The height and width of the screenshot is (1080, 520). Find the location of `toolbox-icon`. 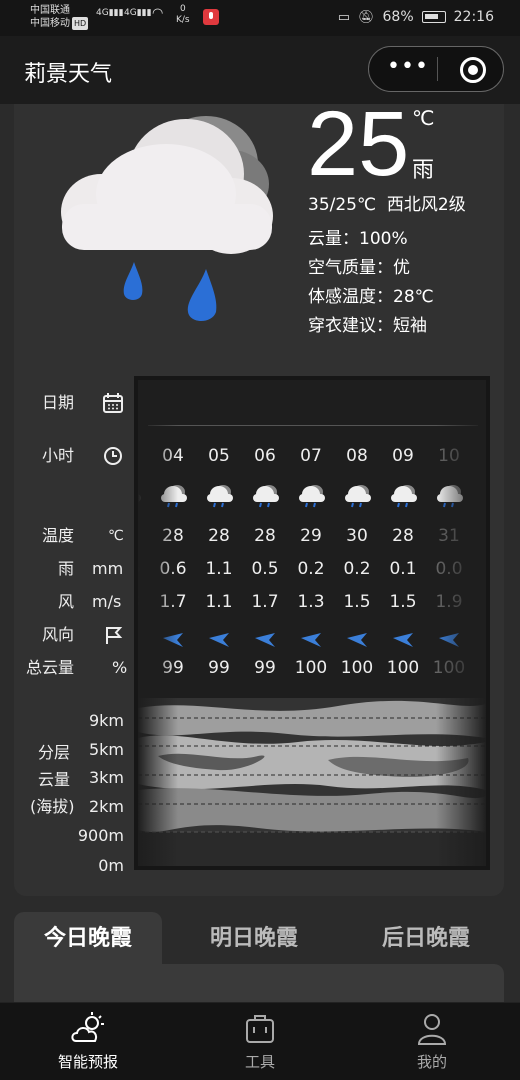

toolbox-icon is located at coordinates (260, 1029).